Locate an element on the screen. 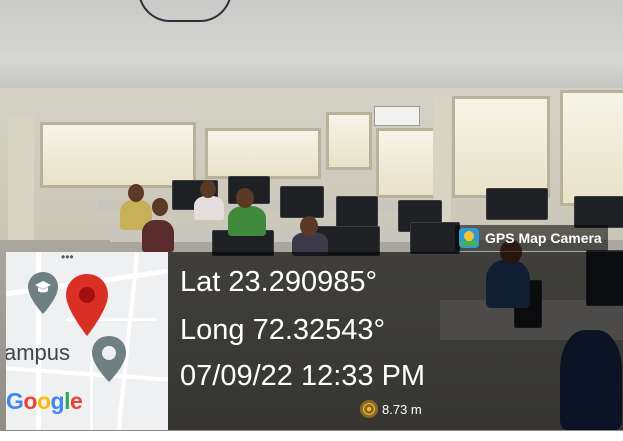 This screenshot has width=623, height=441. longitude-text: Long 72.32543° is located at coordinates (283, 330).